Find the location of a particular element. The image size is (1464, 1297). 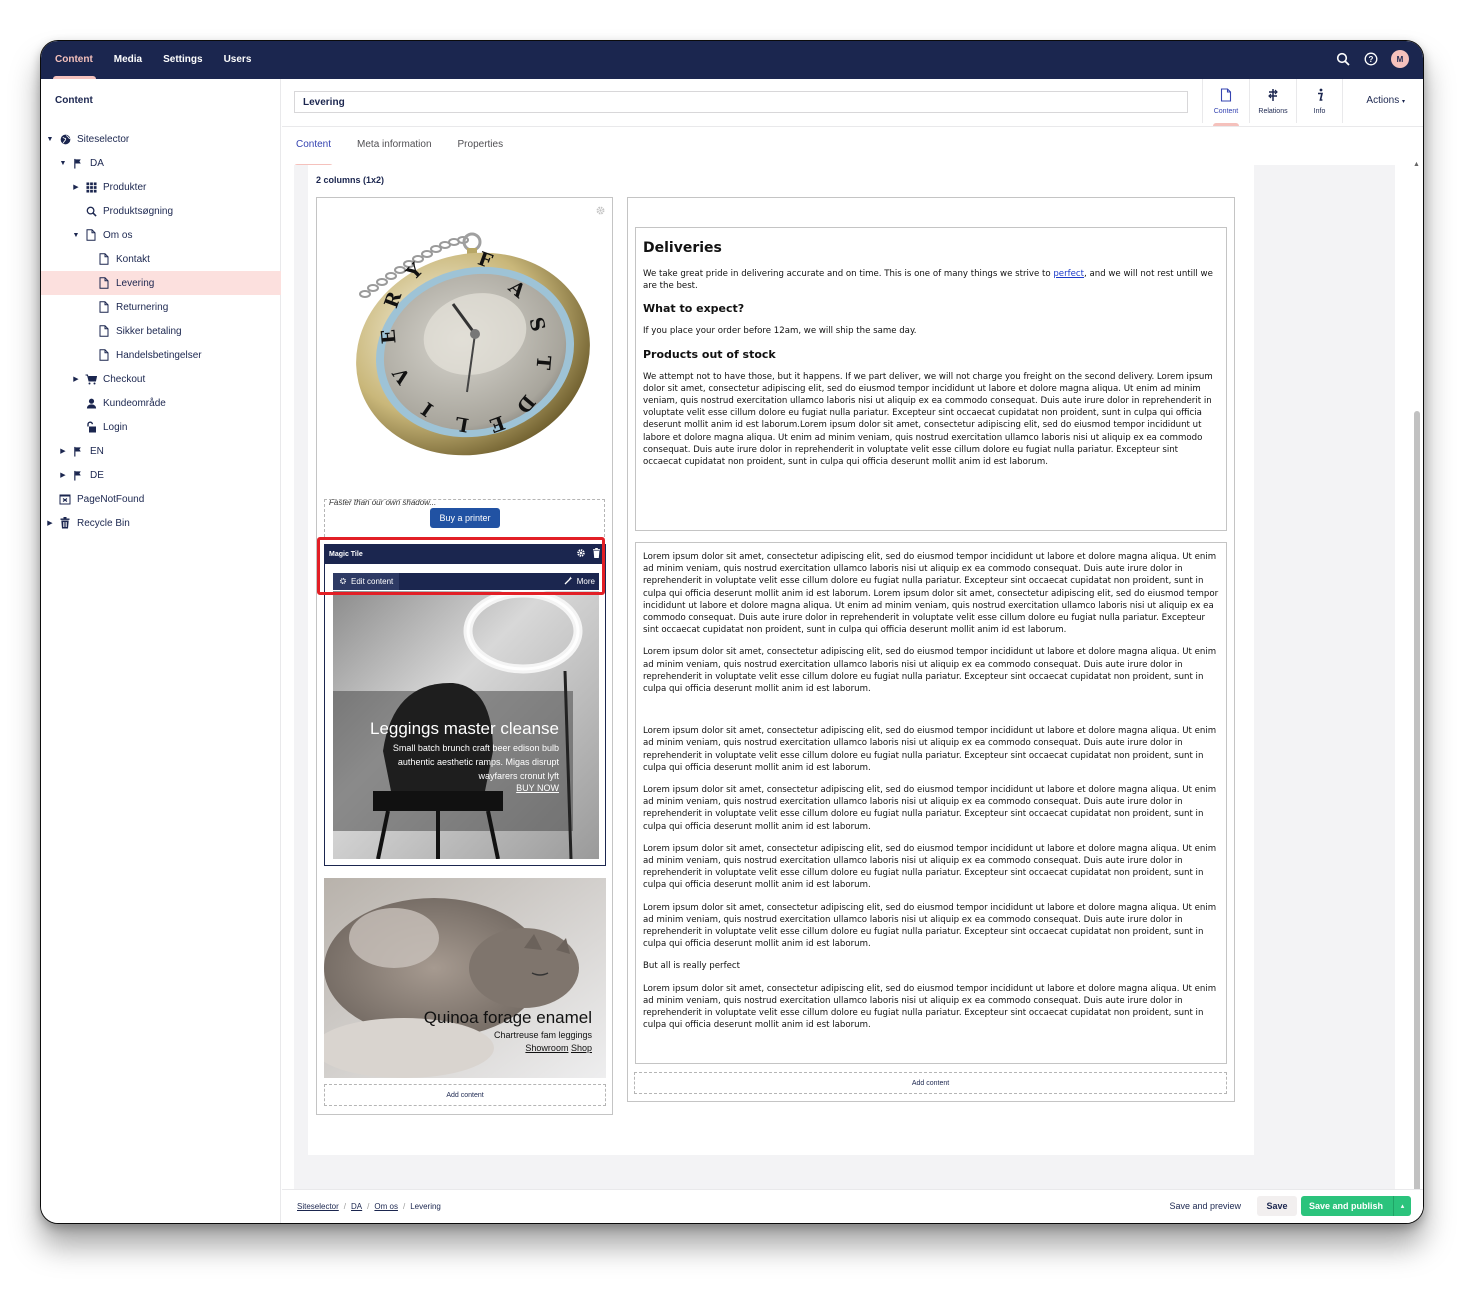

out-of-stock-heading: Products out of stock is located at coordinates (709, 354).